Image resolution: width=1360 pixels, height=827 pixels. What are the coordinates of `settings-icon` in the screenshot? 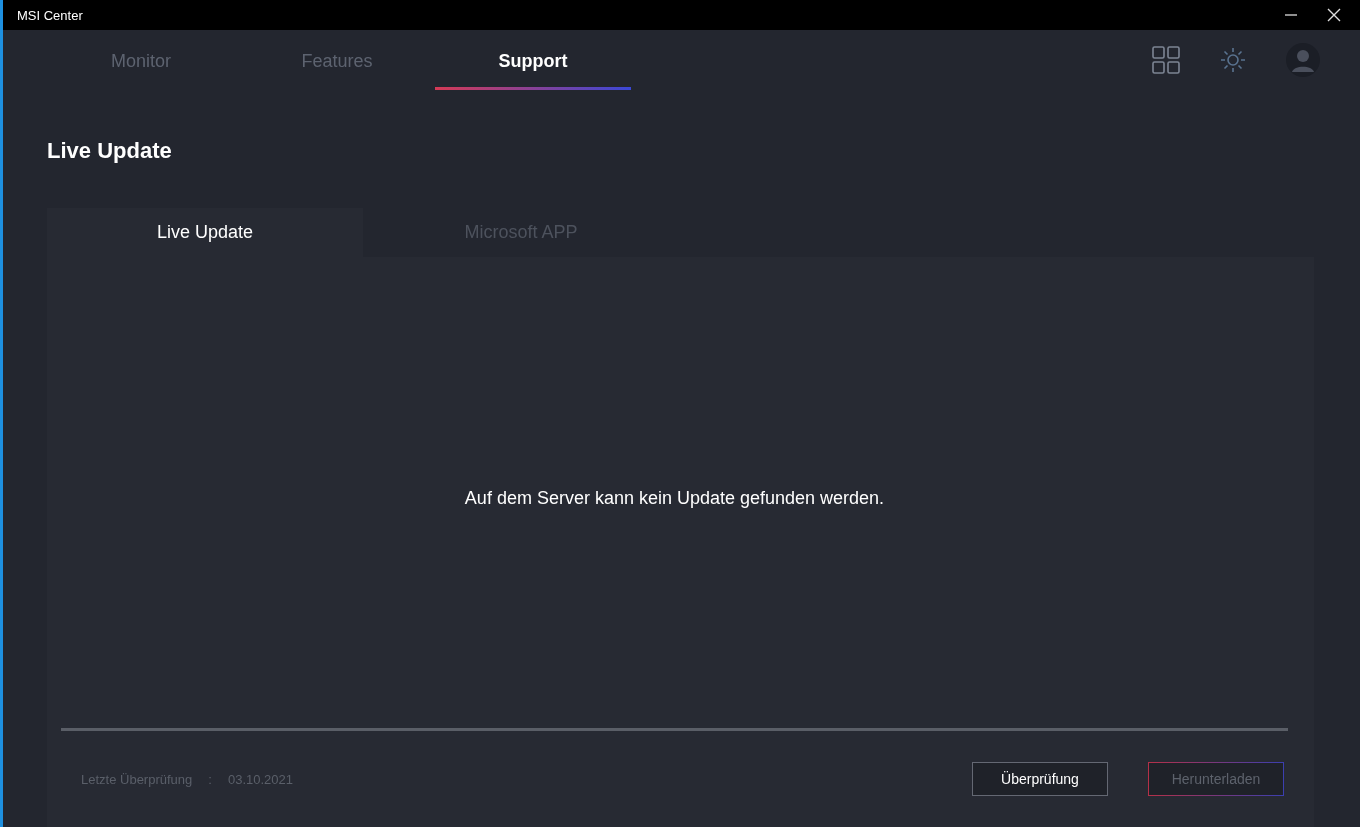 It's located at (1233, 60).